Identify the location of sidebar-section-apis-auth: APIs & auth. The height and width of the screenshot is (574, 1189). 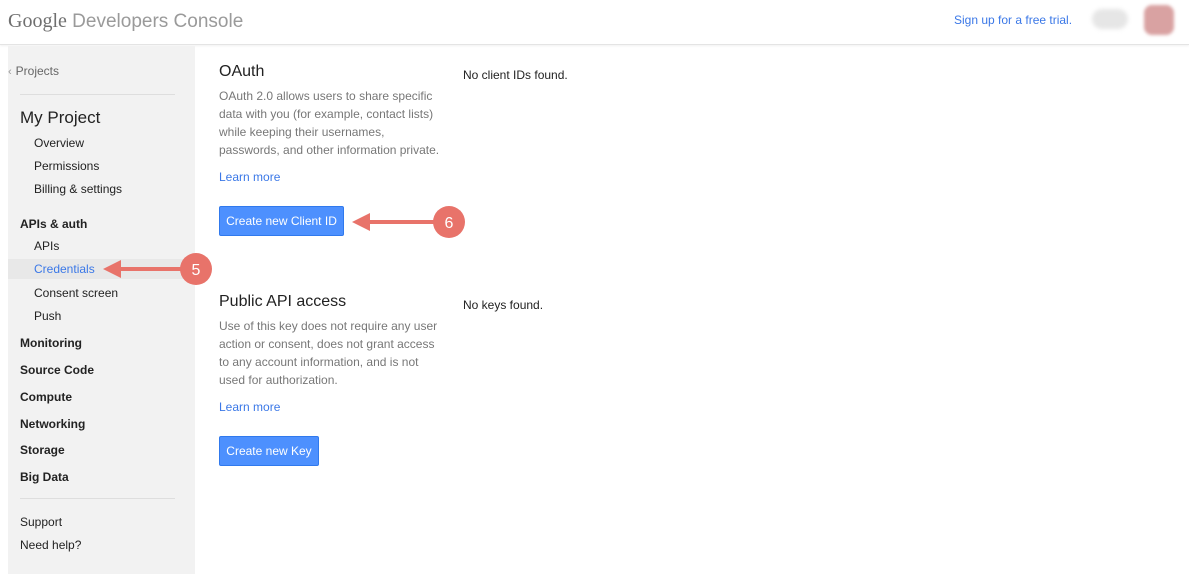
(53, 224).